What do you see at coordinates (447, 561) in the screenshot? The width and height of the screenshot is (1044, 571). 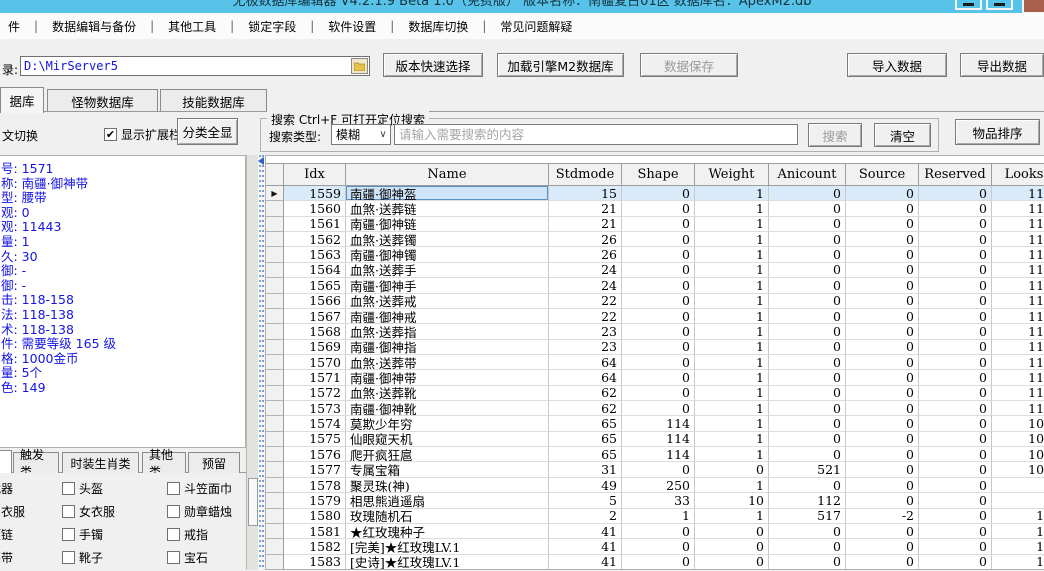 I see `table-cell: [史诗]★红玫瑰LV.1` at bounding box center [447, 561].